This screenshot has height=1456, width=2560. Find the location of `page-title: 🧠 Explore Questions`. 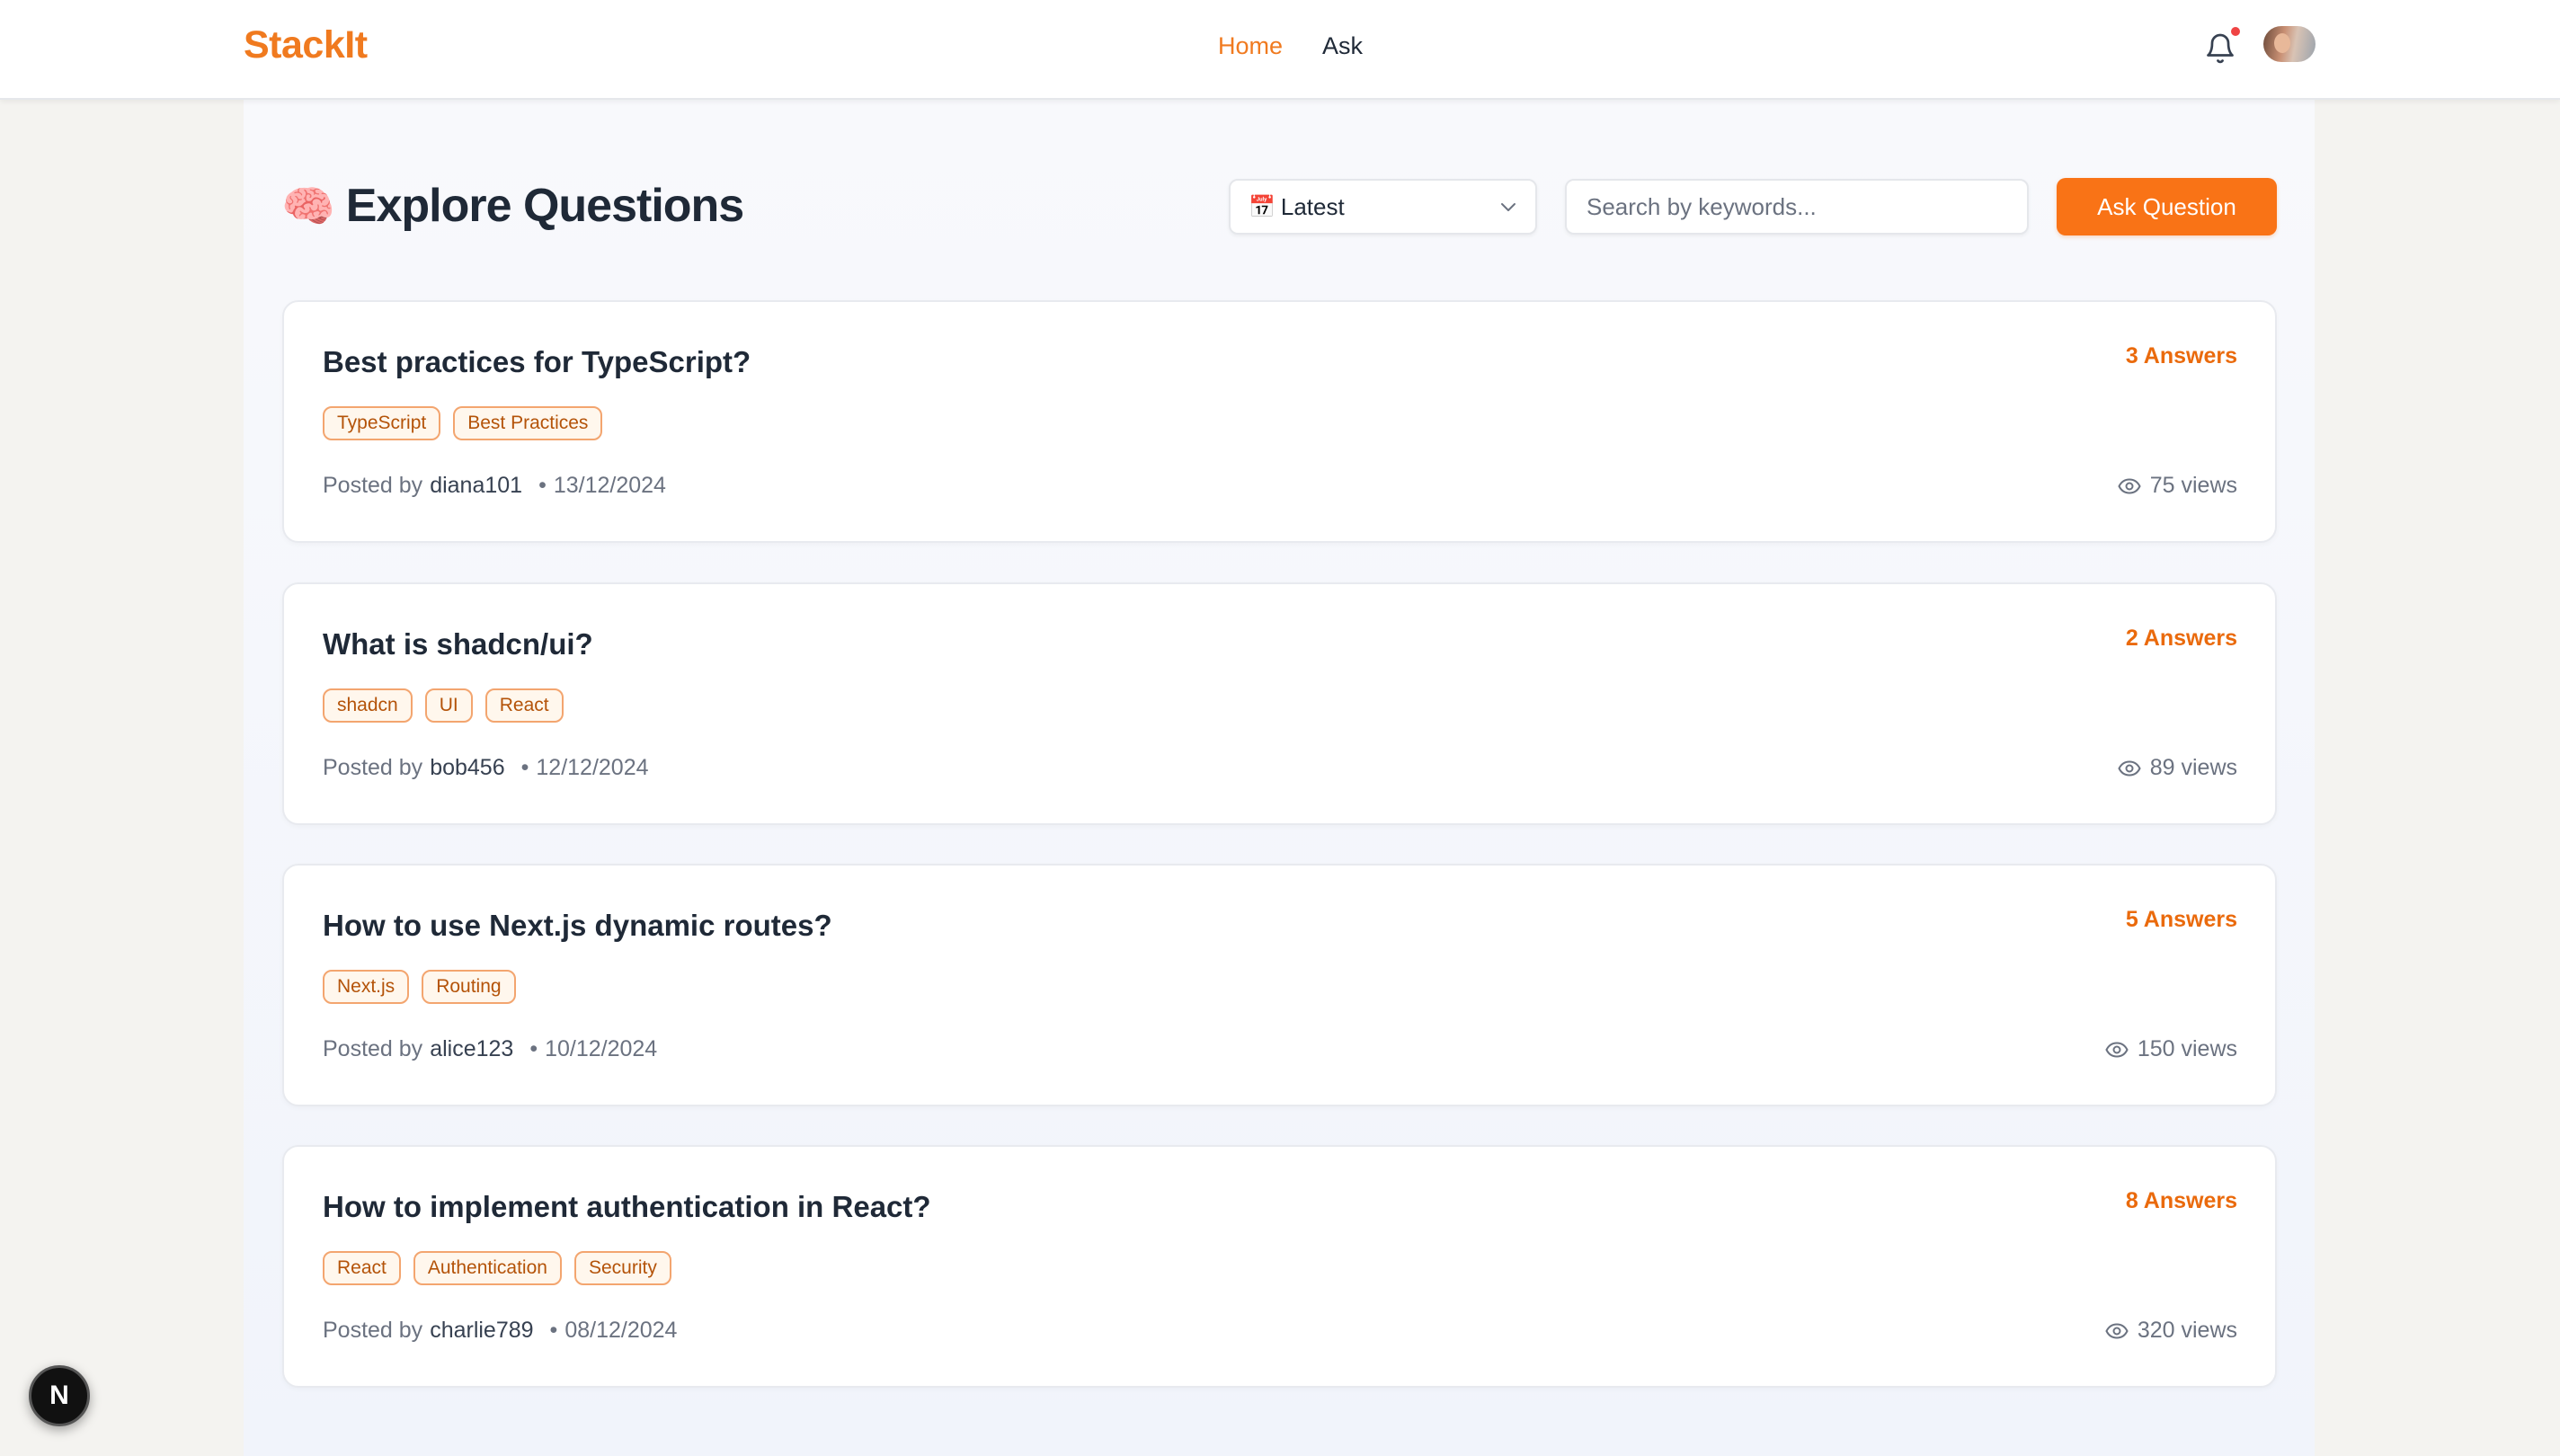

page-title: 🧠 Explore Questions is located at coordinates (512, 206).